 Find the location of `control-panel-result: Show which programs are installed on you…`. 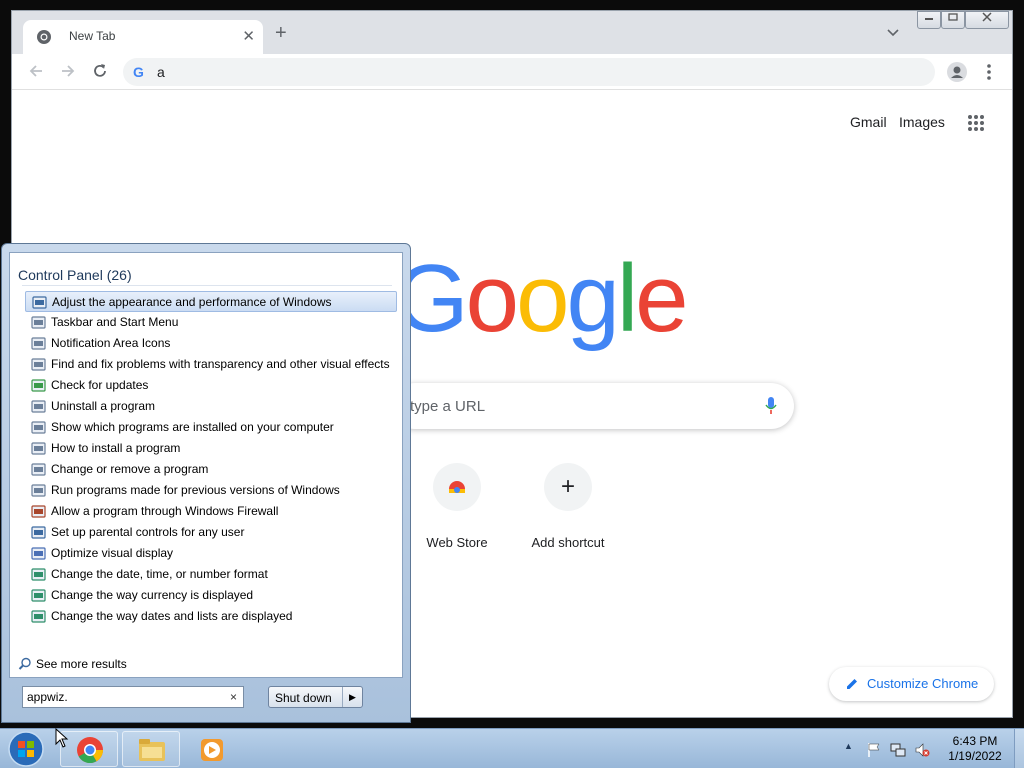

control-panel-result: Show which programs are installed on you… is located at coordinates (211, 427).